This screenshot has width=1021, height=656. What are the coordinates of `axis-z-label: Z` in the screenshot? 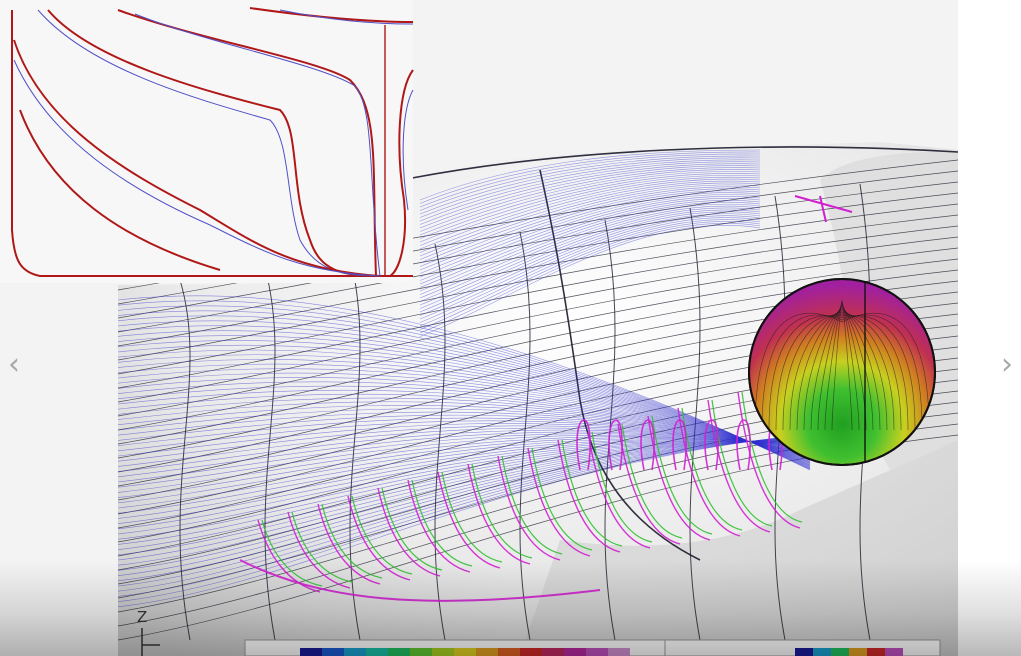 It's located at (142, 617).